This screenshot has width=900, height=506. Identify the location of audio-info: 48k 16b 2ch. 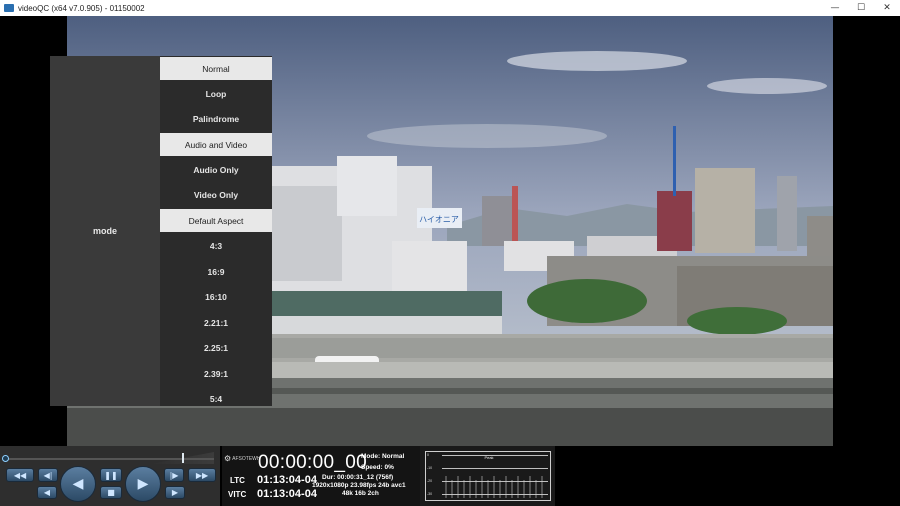
(360, 493).